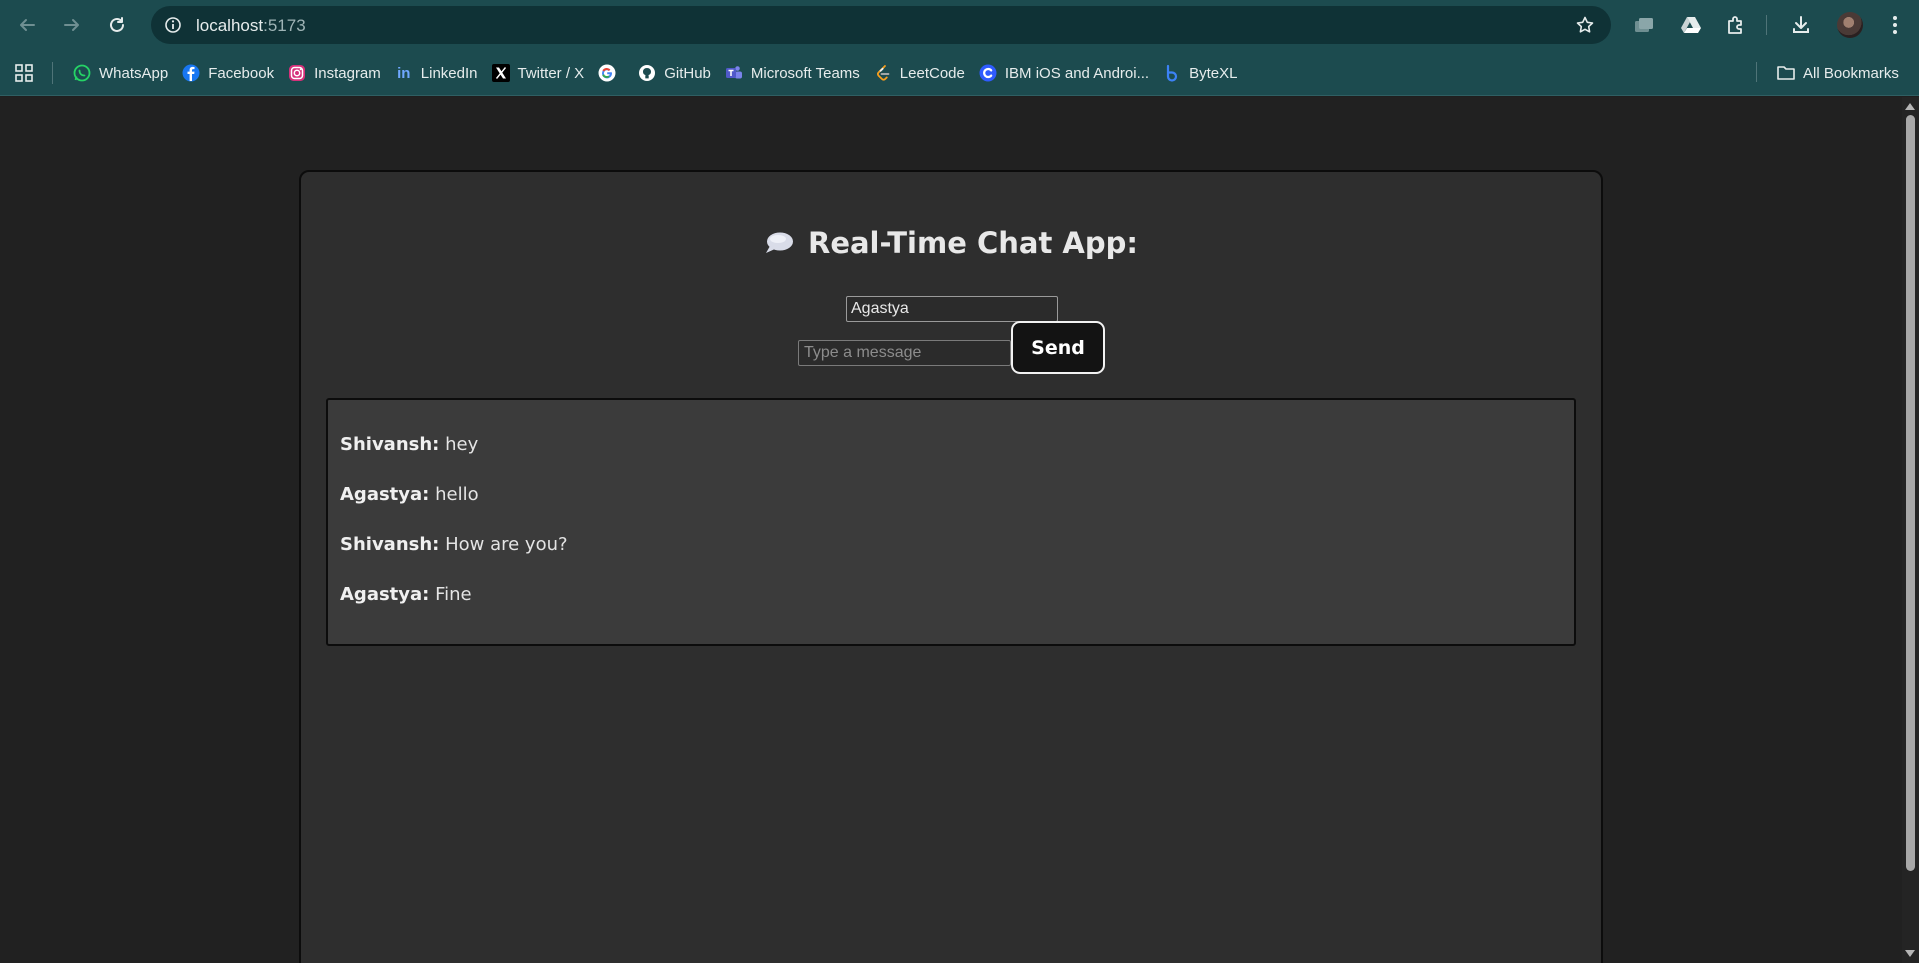 This screenshot has width=1919, height=963. Describe the element at coordinates (932, 73) in the screenshot. I see `bookmark-label: LeetCode` at that location.